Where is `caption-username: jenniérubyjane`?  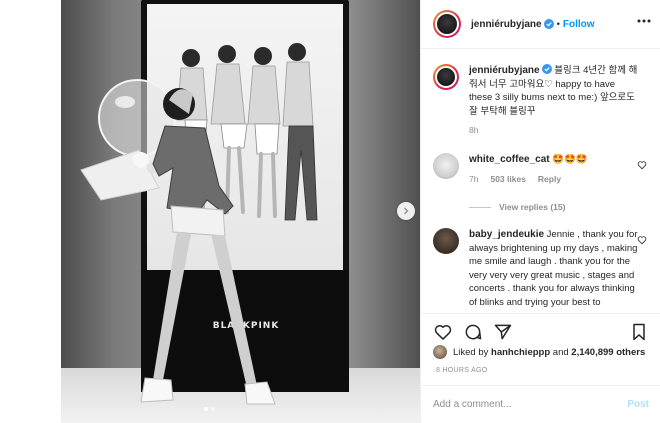 caption-username: jenniérubyjane is located at coordinates (504, 70).